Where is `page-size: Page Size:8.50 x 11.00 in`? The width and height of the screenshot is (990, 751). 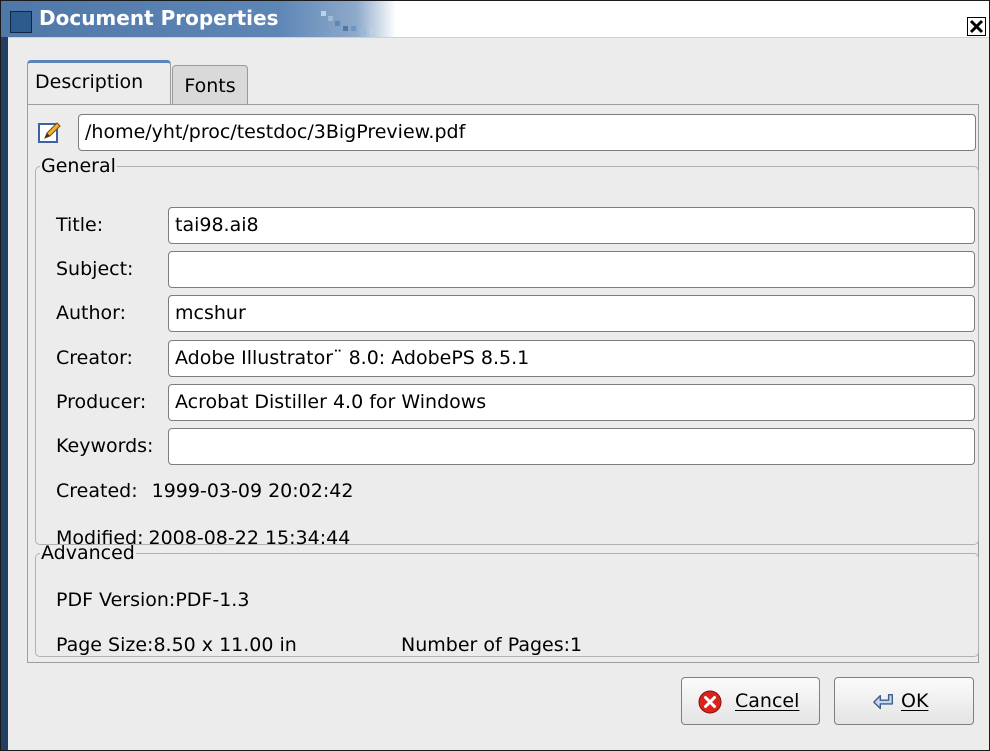
page-size: Page Size:8.50 x 11.00 in is located at coordinates (176, 645).